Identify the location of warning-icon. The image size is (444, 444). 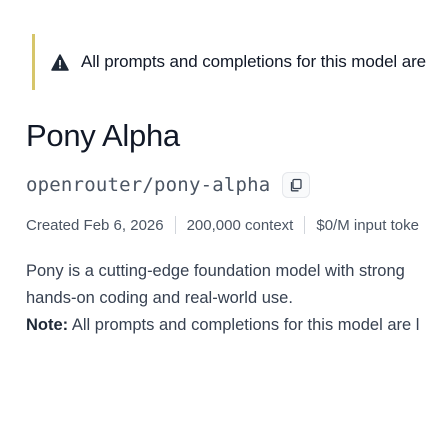
(60, 62).